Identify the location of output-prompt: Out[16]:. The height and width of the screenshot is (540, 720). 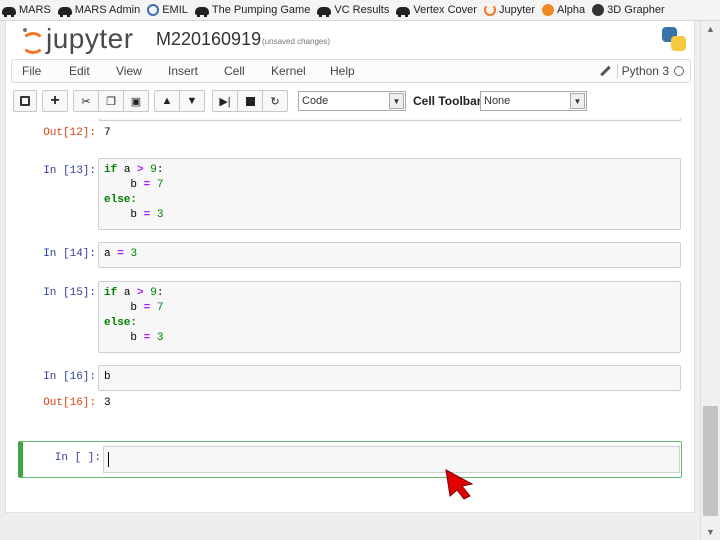
(69, 403).